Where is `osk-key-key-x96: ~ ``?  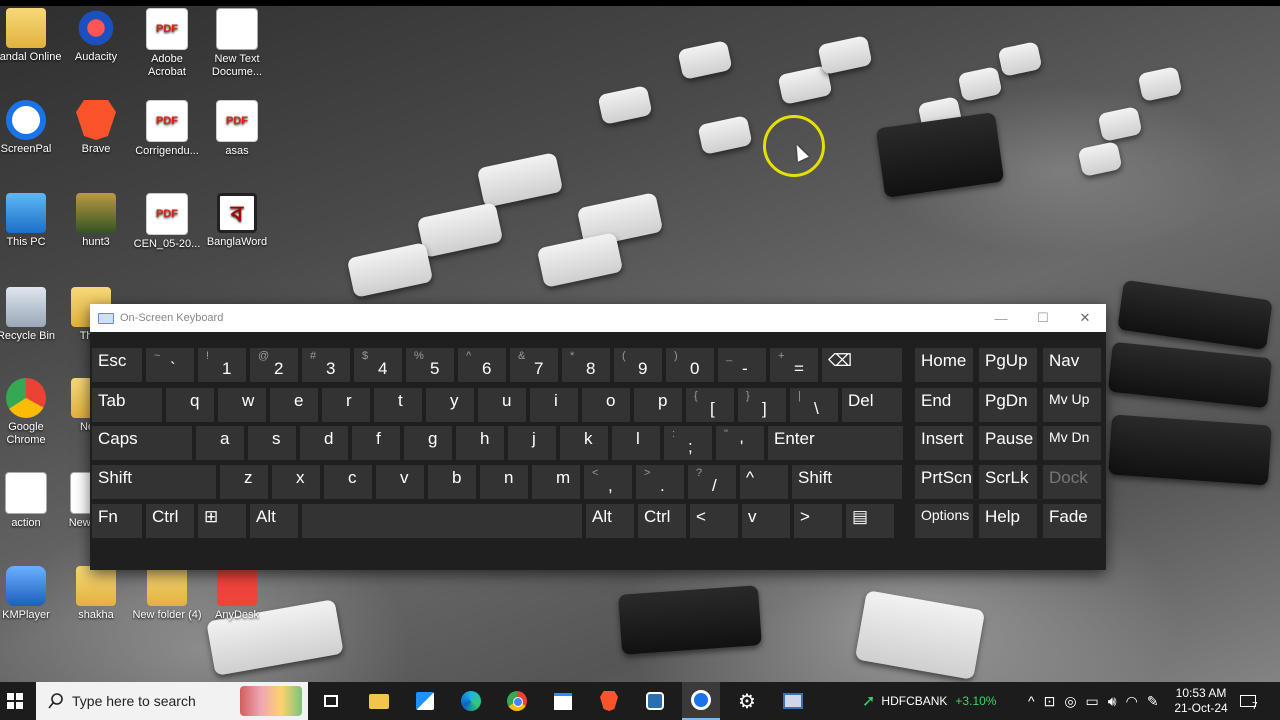 osk-key-key-x96: ~ ` is located at coordinates (170, 365).